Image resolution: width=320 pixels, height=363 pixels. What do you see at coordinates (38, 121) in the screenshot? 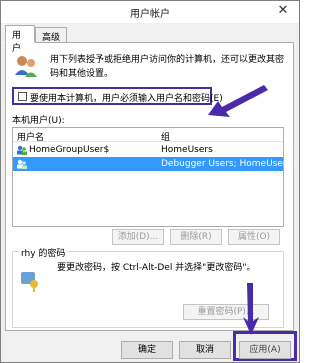
I see `users-list-label: 本机用户(U):` at bounding box center [38, 121].